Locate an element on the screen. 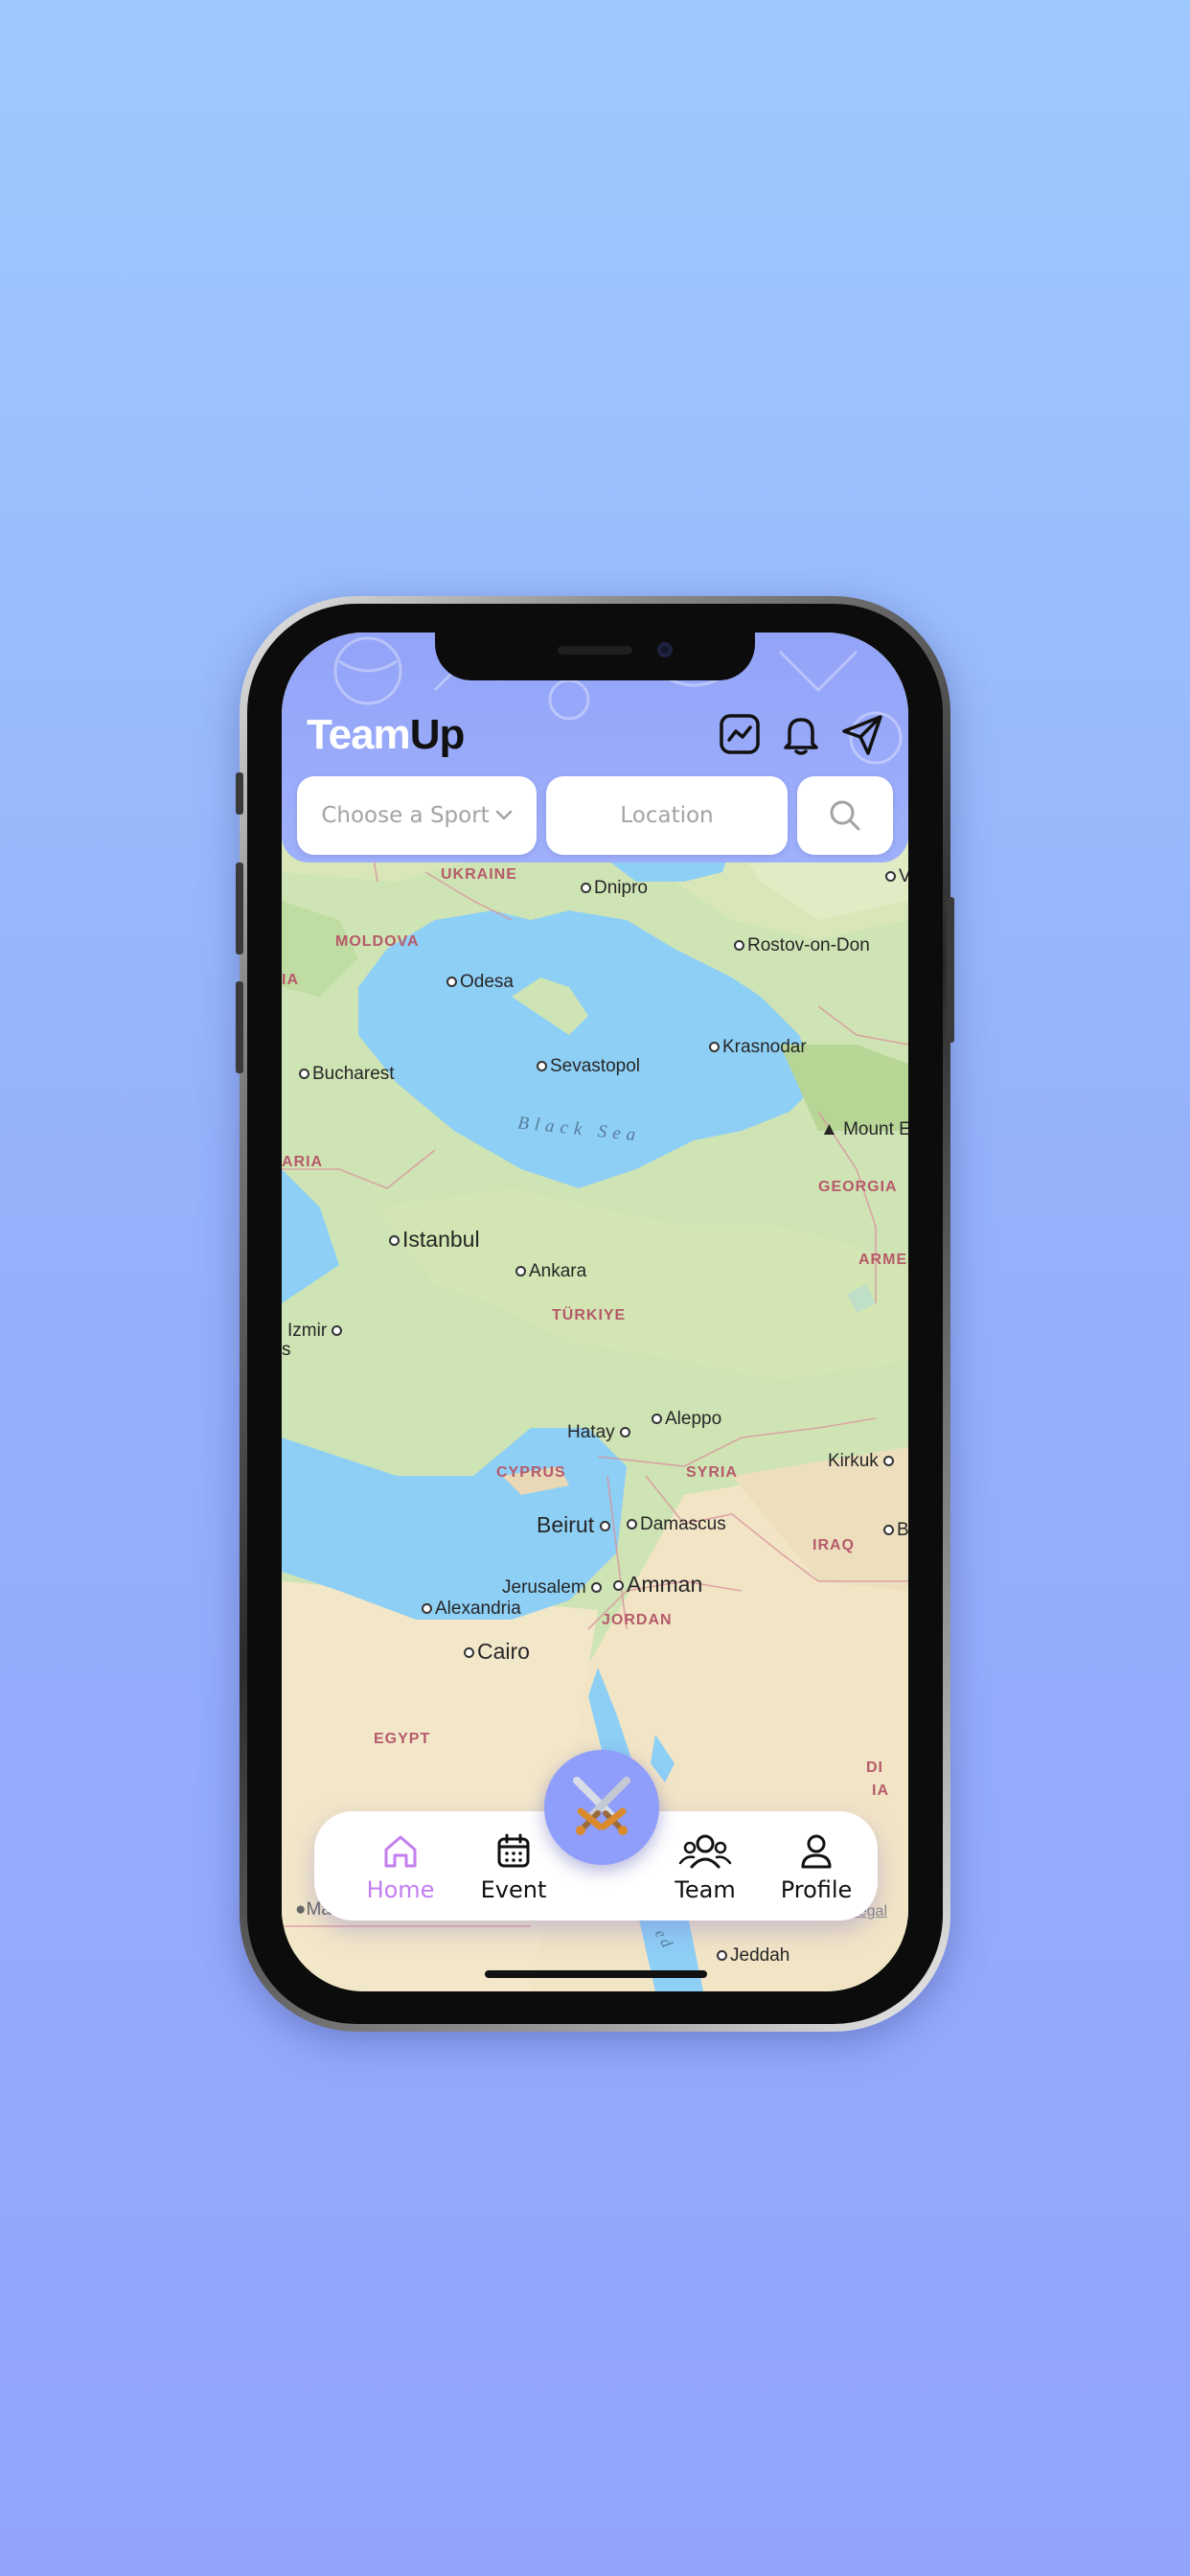 Image resolution: width=1190 pixels, height=2576 pixels. crossed-swords-icon is located at coordinates (602, 1806).